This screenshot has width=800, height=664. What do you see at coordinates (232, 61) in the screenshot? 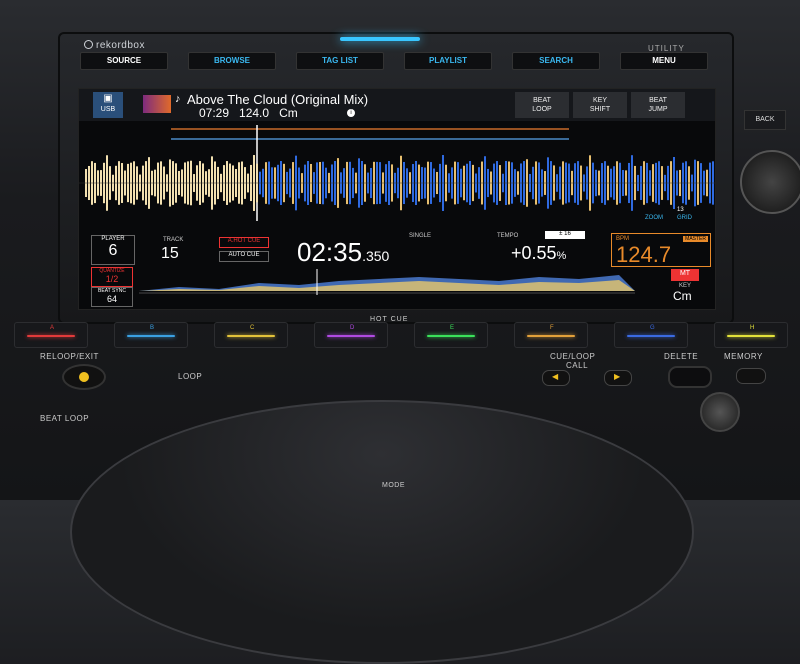
I see `browse-button: BROWSE` at bounding box center [232, 61].